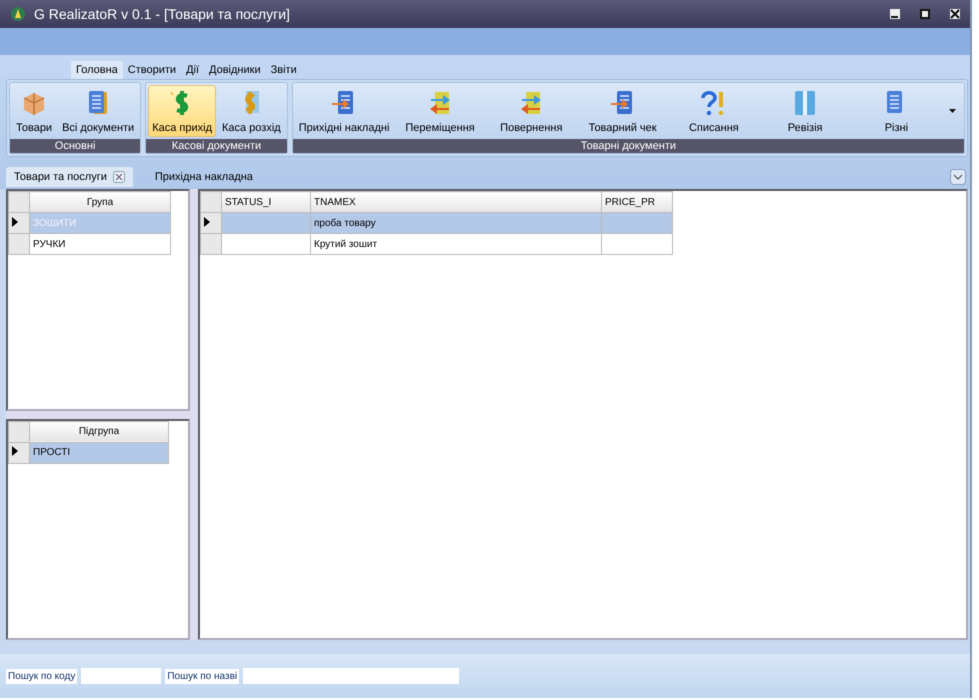 The image size is (979, 700). Describe the element at coordinates (98, 111) in the screenshot. I see `ribbon-button: Всі документи` at that location.